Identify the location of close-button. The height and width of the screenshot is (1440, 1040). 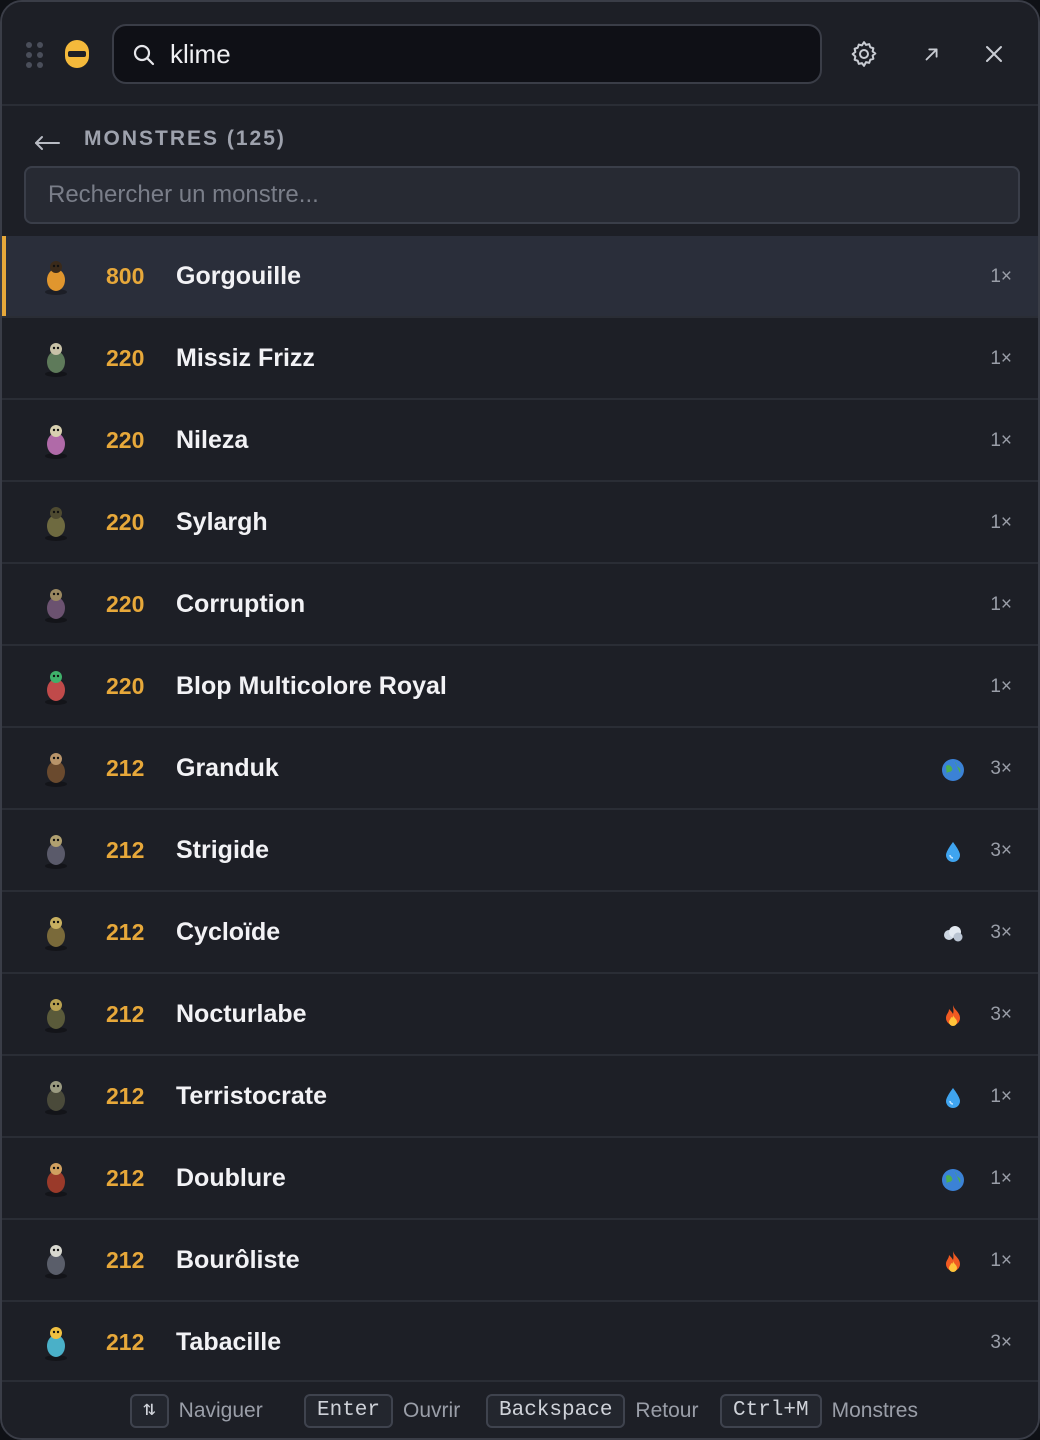
(994, 54).